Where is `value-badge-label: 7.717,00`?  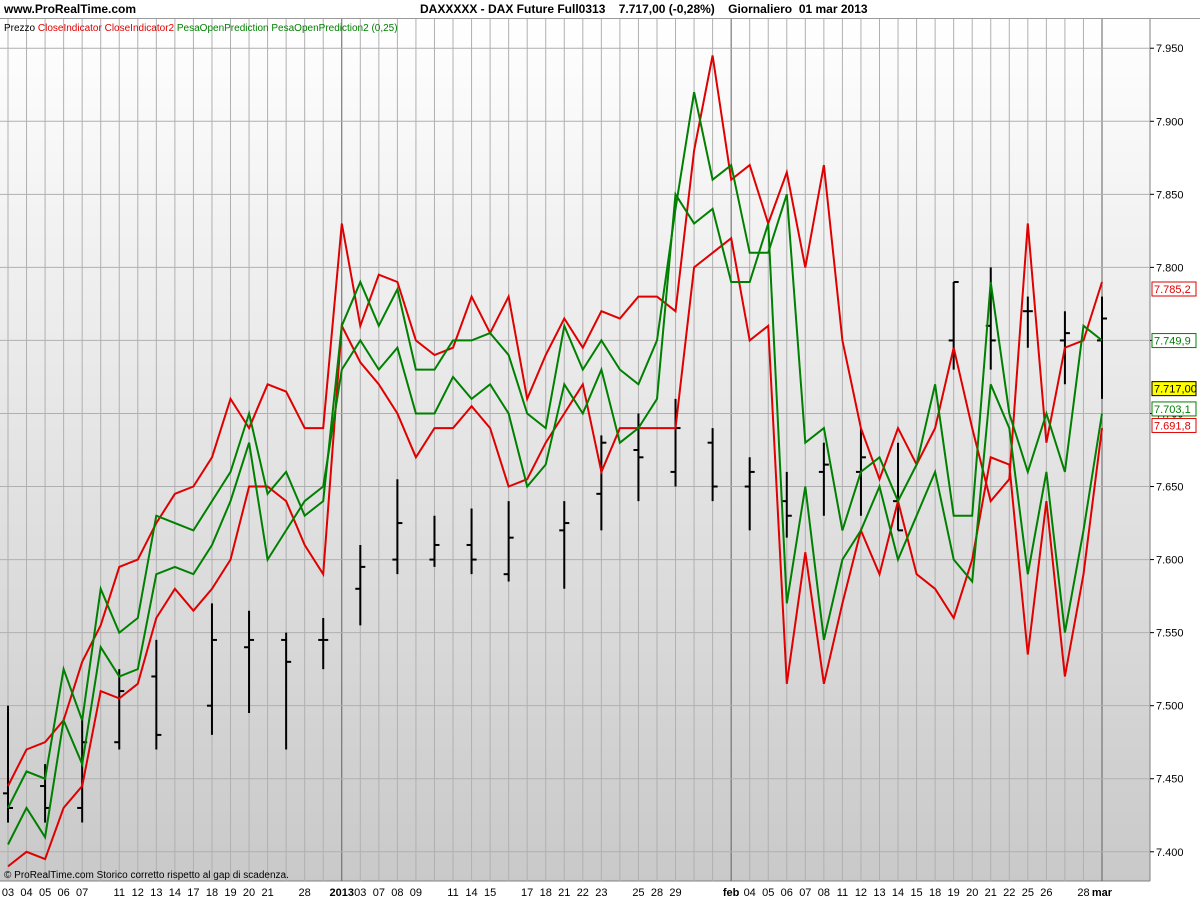
value-badge-label: 7.717,00 is located at coordinates (1175, 390).